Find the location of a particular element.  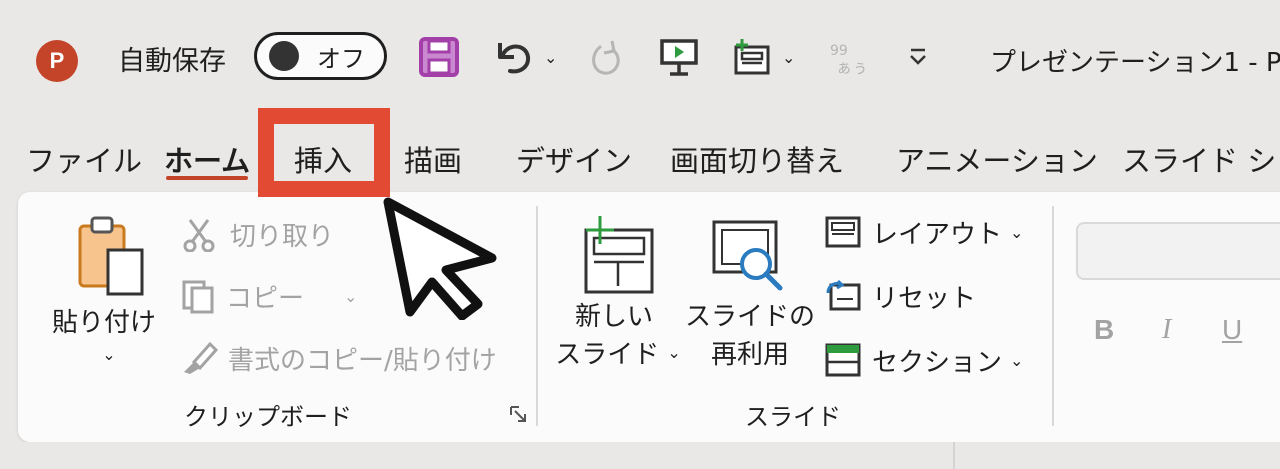

tab-design: デザイン is located at coordinates (574, 159).